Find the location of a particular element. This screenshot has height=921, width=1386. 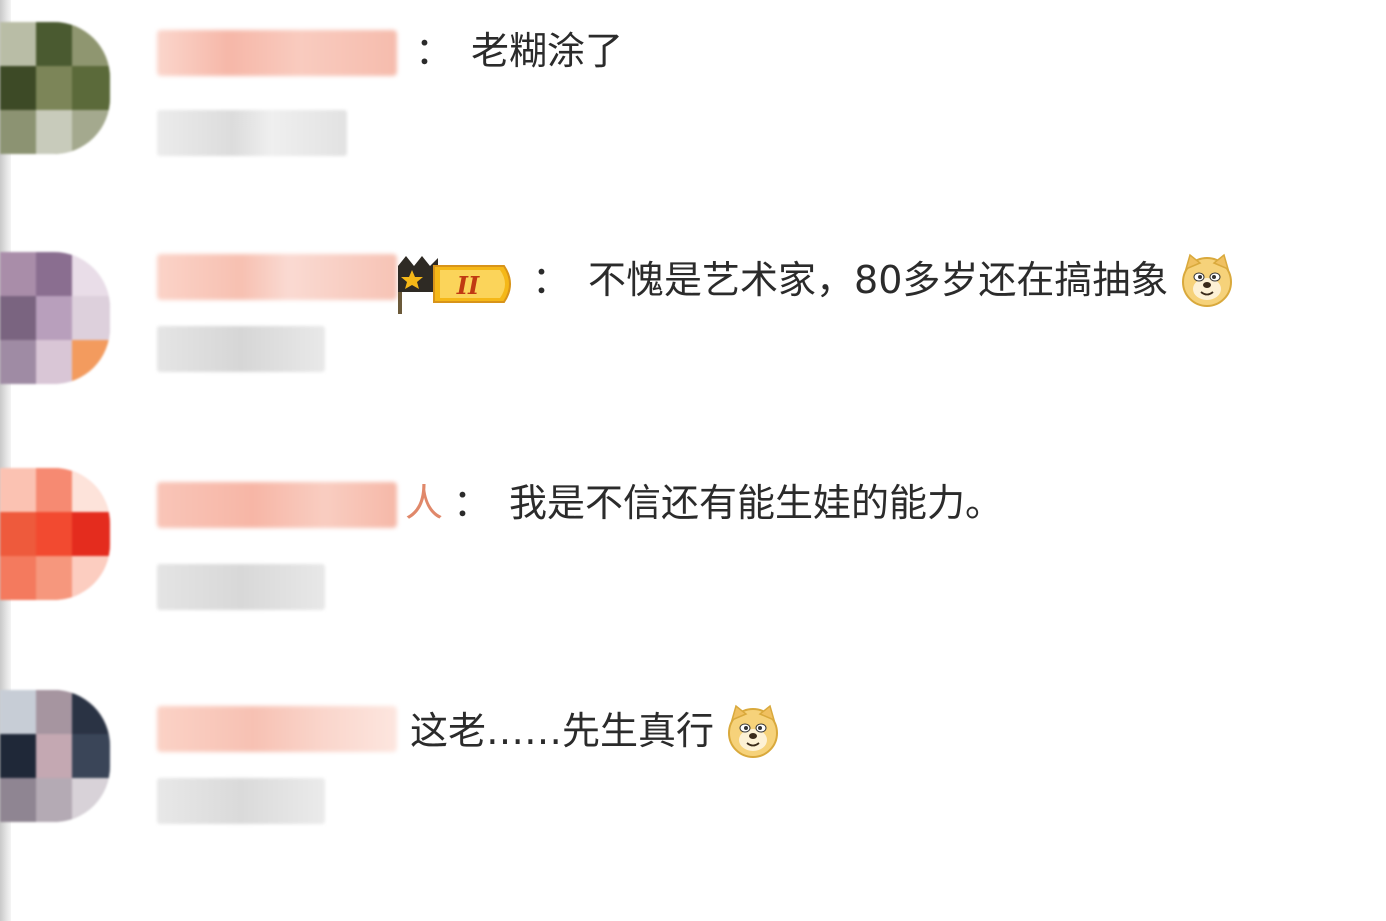

svg-text: II is located at coordinates (468, 285).